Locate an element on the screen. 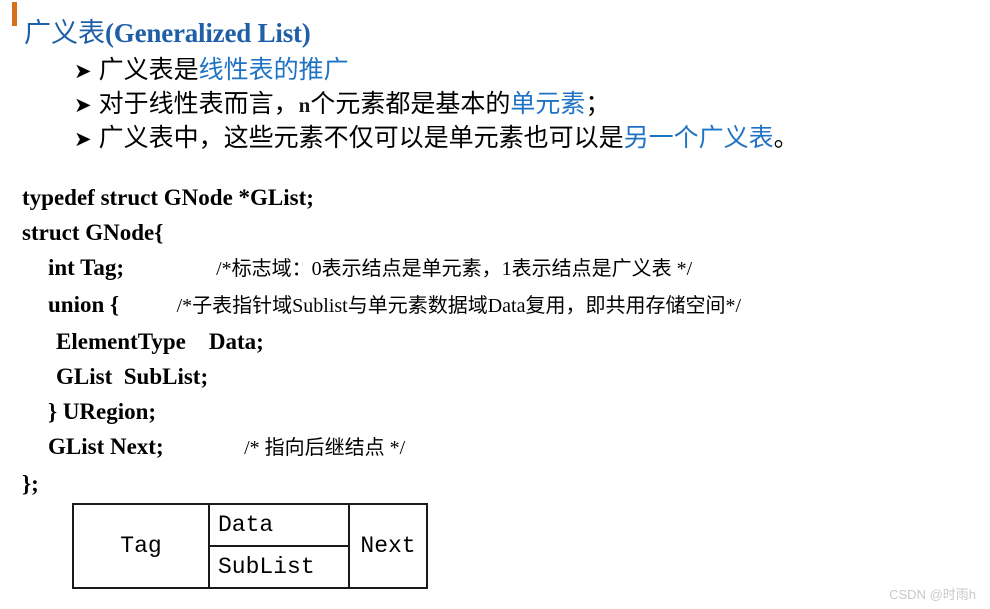 This screenshot has width=990, height=609. code-comment: /*标志域：0表示结点是单元素，1表示结点是广义表 */ is located at coordinates (454, 269).